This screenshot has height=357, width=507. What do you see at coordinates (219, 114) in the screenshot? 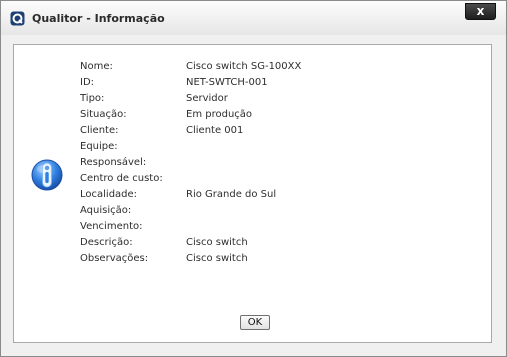
I see `field-value: Em produção` at bounding box center [219, 114].